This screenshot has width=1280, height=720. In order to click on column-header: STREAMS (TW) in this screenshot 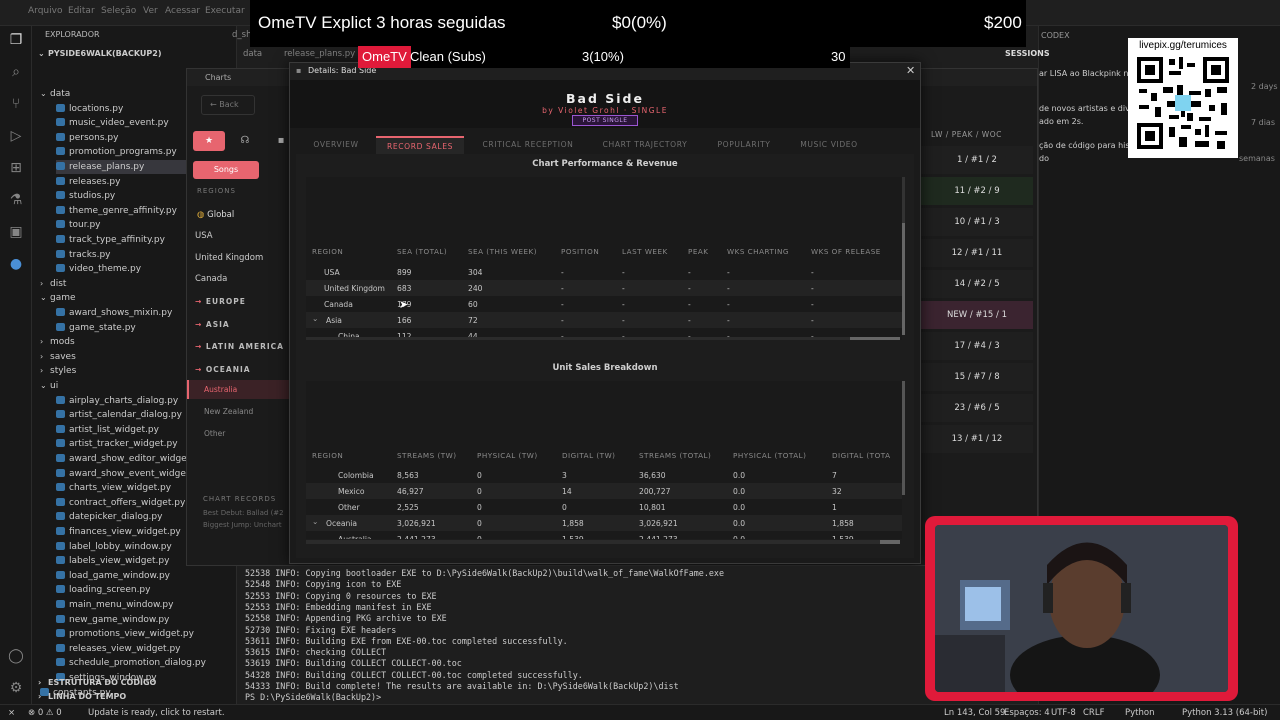, I will do `click(427, 455)`.